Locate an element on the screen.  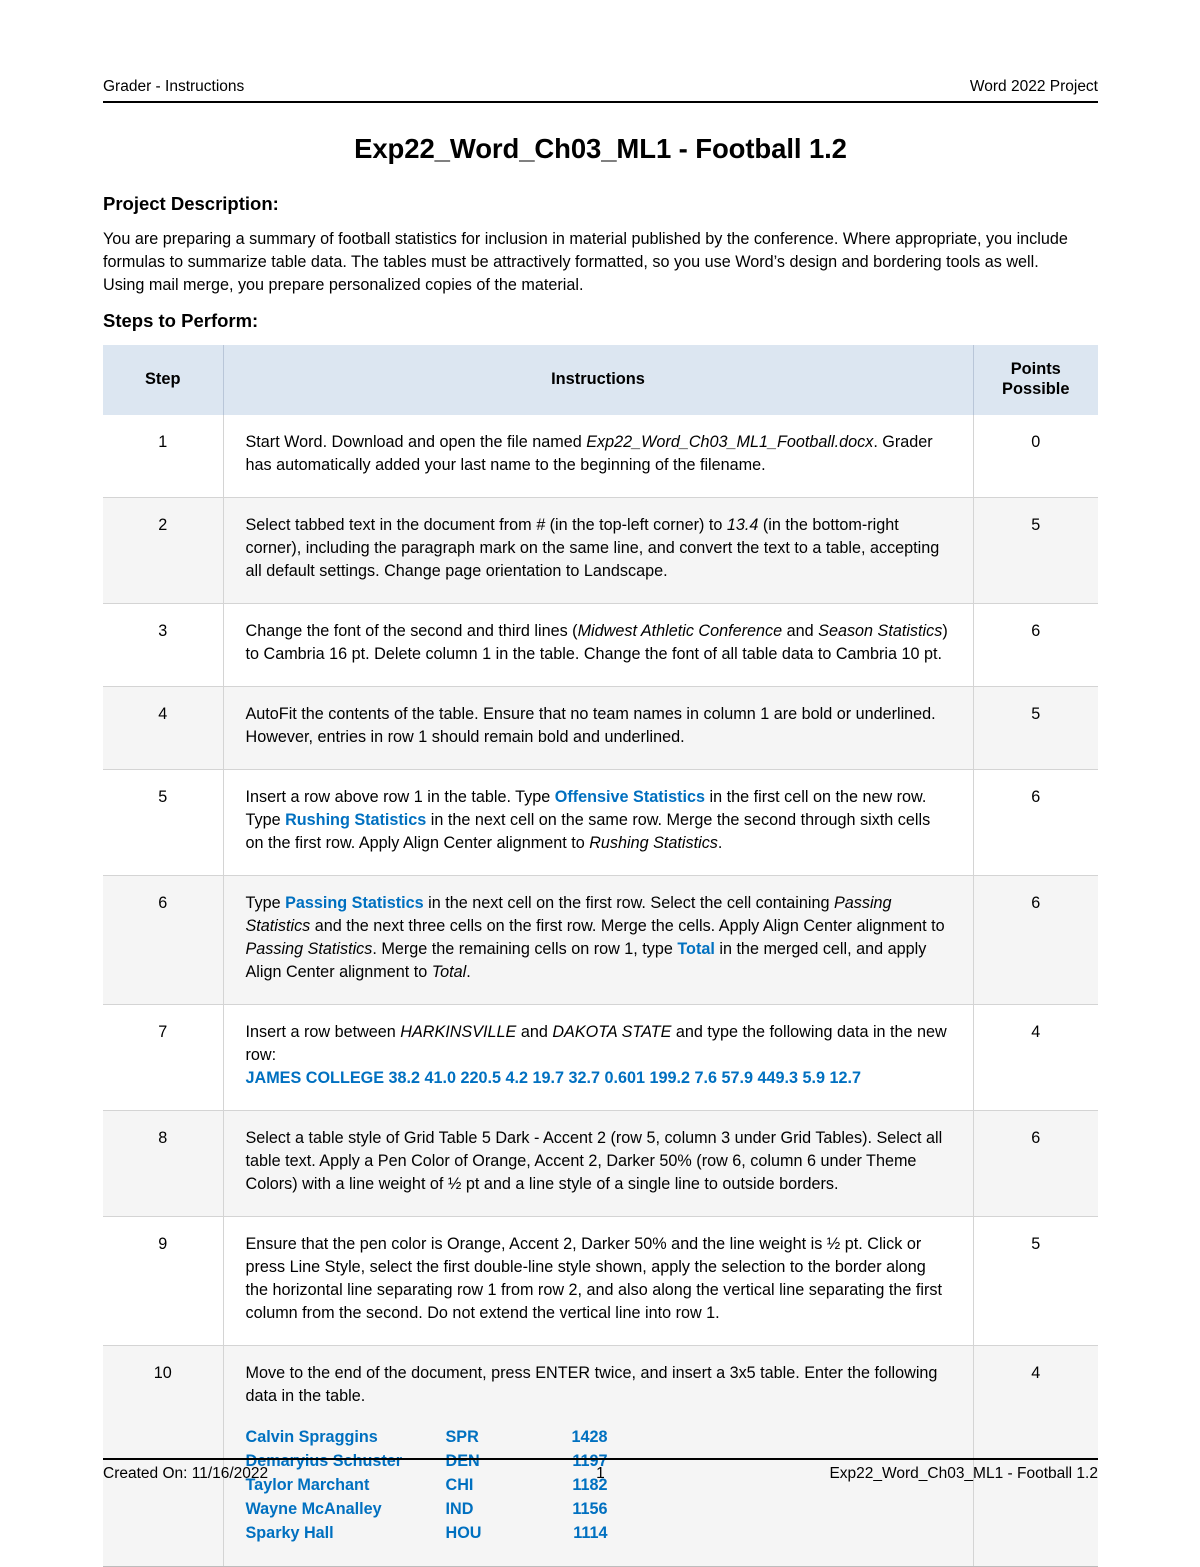
step-number-cell: 5 is located at coordinates (163, 823).